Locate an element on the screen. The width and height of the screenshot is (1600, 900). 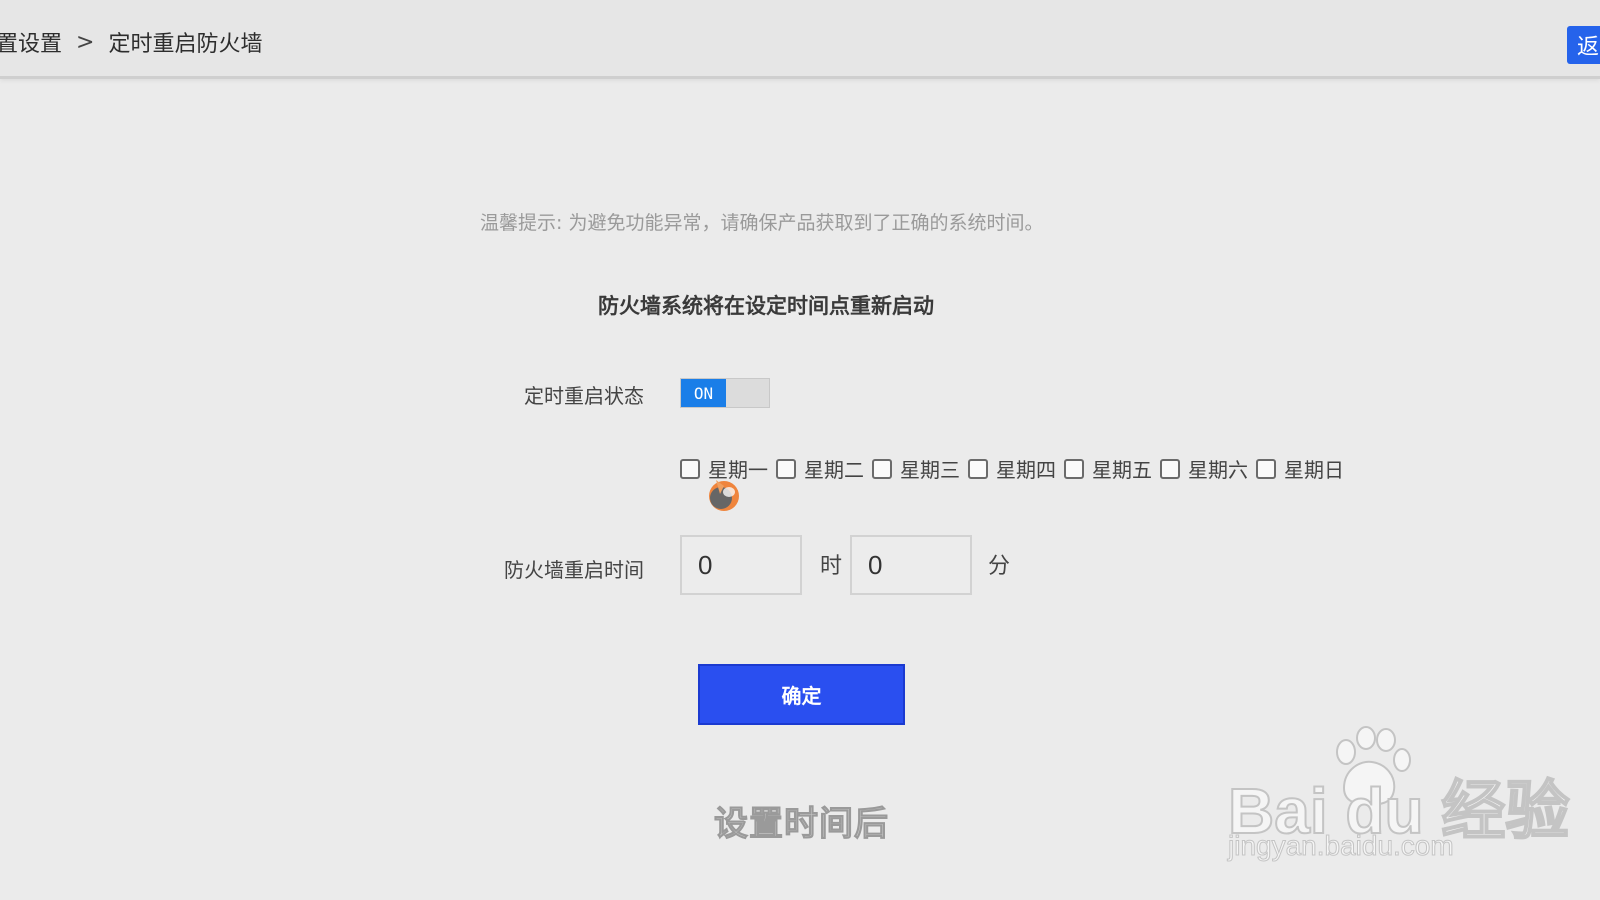
hour-unit-label: 时 is located at coordinates (831, 566).